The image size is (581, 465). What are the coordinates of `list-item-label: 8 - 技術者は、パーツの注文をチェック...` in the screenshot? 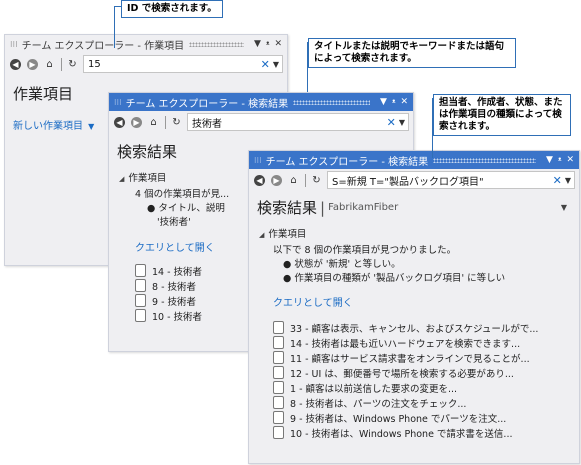 It's located at (378, 404).